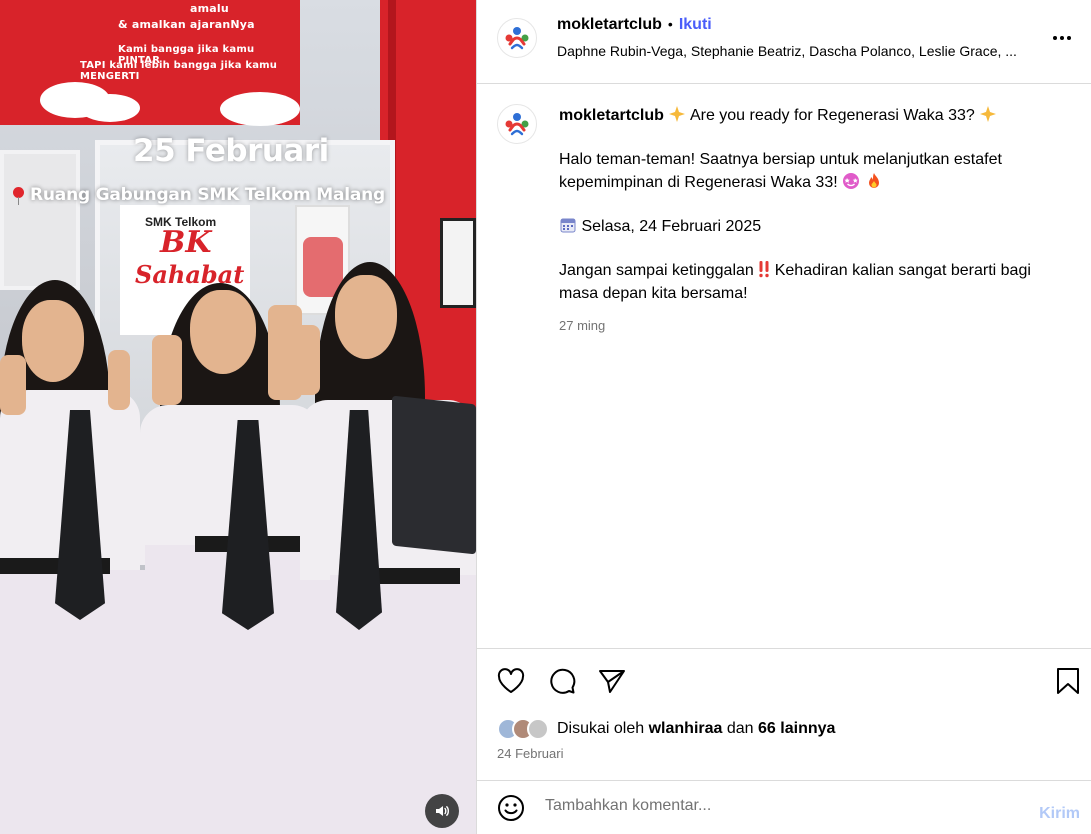  What do you see at coordinates (740, 728) in the screenshot?
I see `likes-connector: dan` at bounding box center [740, 728].